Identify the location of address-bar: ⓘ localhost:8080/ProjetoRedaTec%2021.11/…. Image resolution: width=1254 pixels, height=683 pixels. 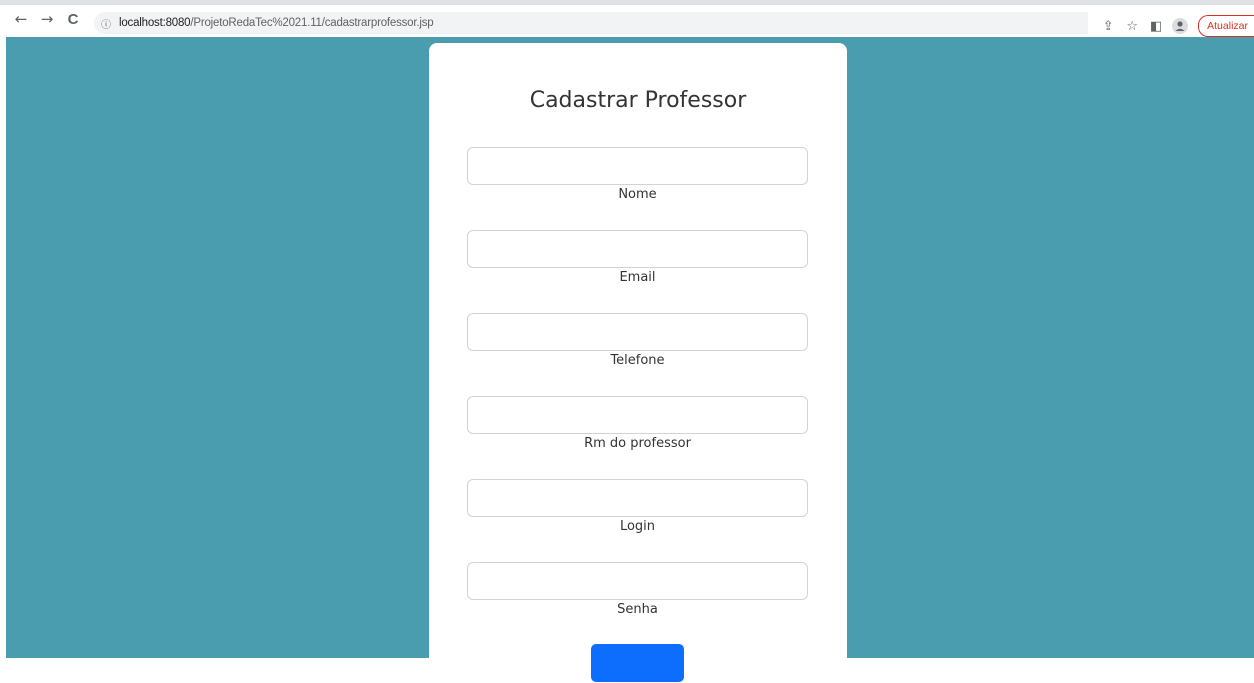
(669, 23).